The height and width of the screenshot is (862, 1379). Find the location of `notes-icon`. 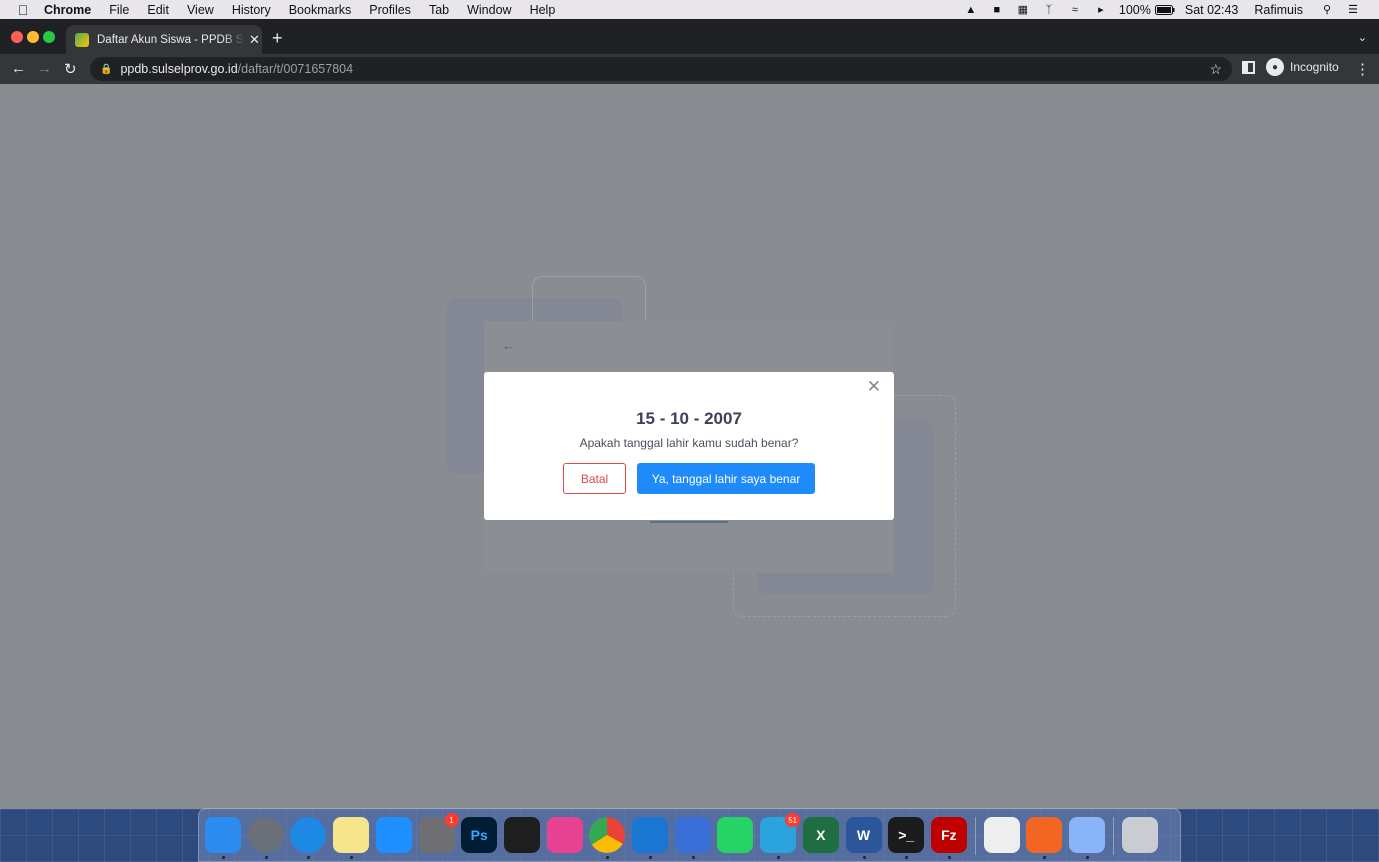

notes-icon is located at coordinates (351, 835).